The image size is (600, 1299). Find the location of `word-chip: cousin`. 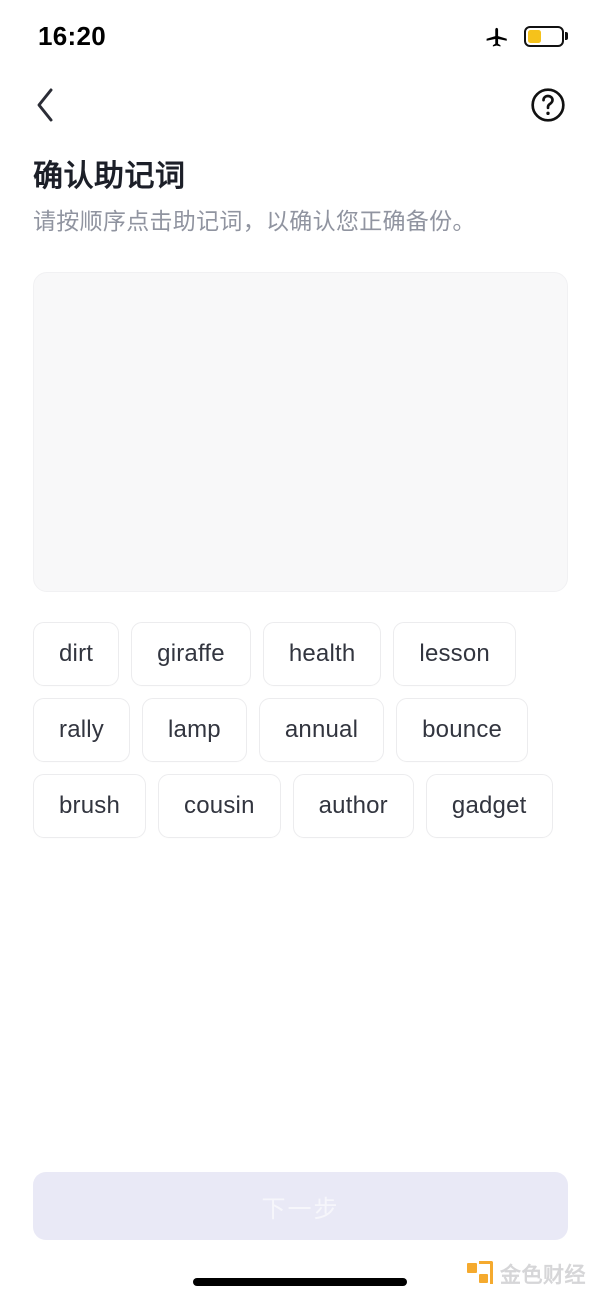

word-chip: cousin is located at coordinates (219, 806).